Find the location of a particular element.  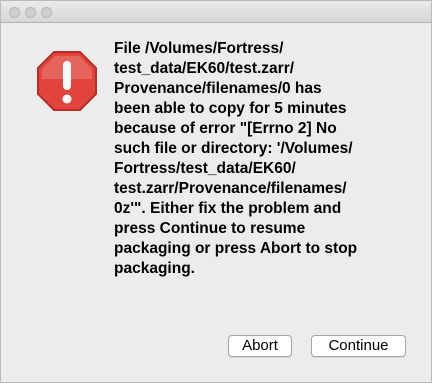

alert-icon is located at coordinates (67, 81).